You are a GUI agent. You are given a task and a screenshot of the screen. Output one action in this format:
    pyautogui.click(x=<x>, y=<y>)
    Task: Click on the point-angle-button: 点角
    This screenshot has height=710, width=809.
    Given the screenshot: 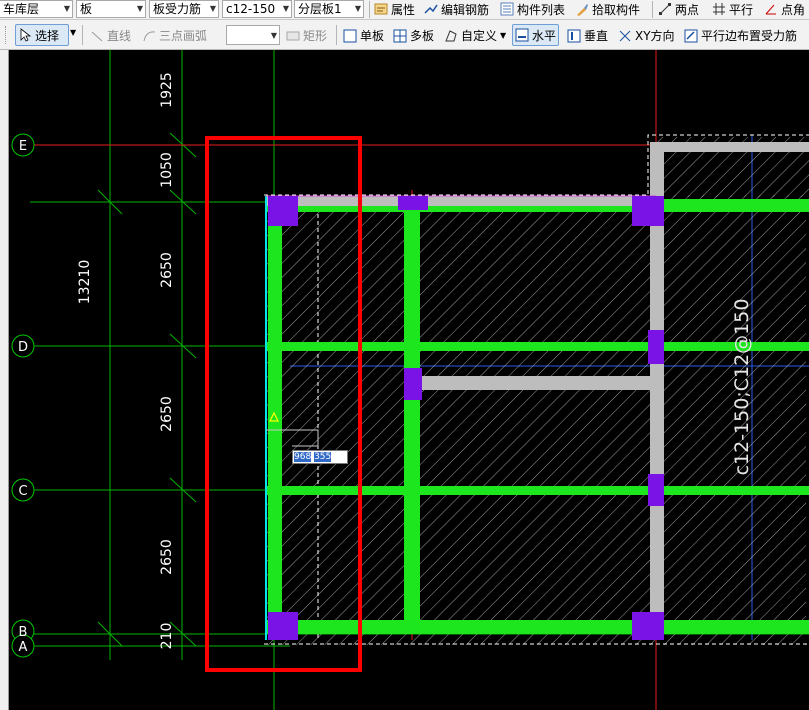 What is the action you would take?
    pyautogui.click(x=784, y=9)
    